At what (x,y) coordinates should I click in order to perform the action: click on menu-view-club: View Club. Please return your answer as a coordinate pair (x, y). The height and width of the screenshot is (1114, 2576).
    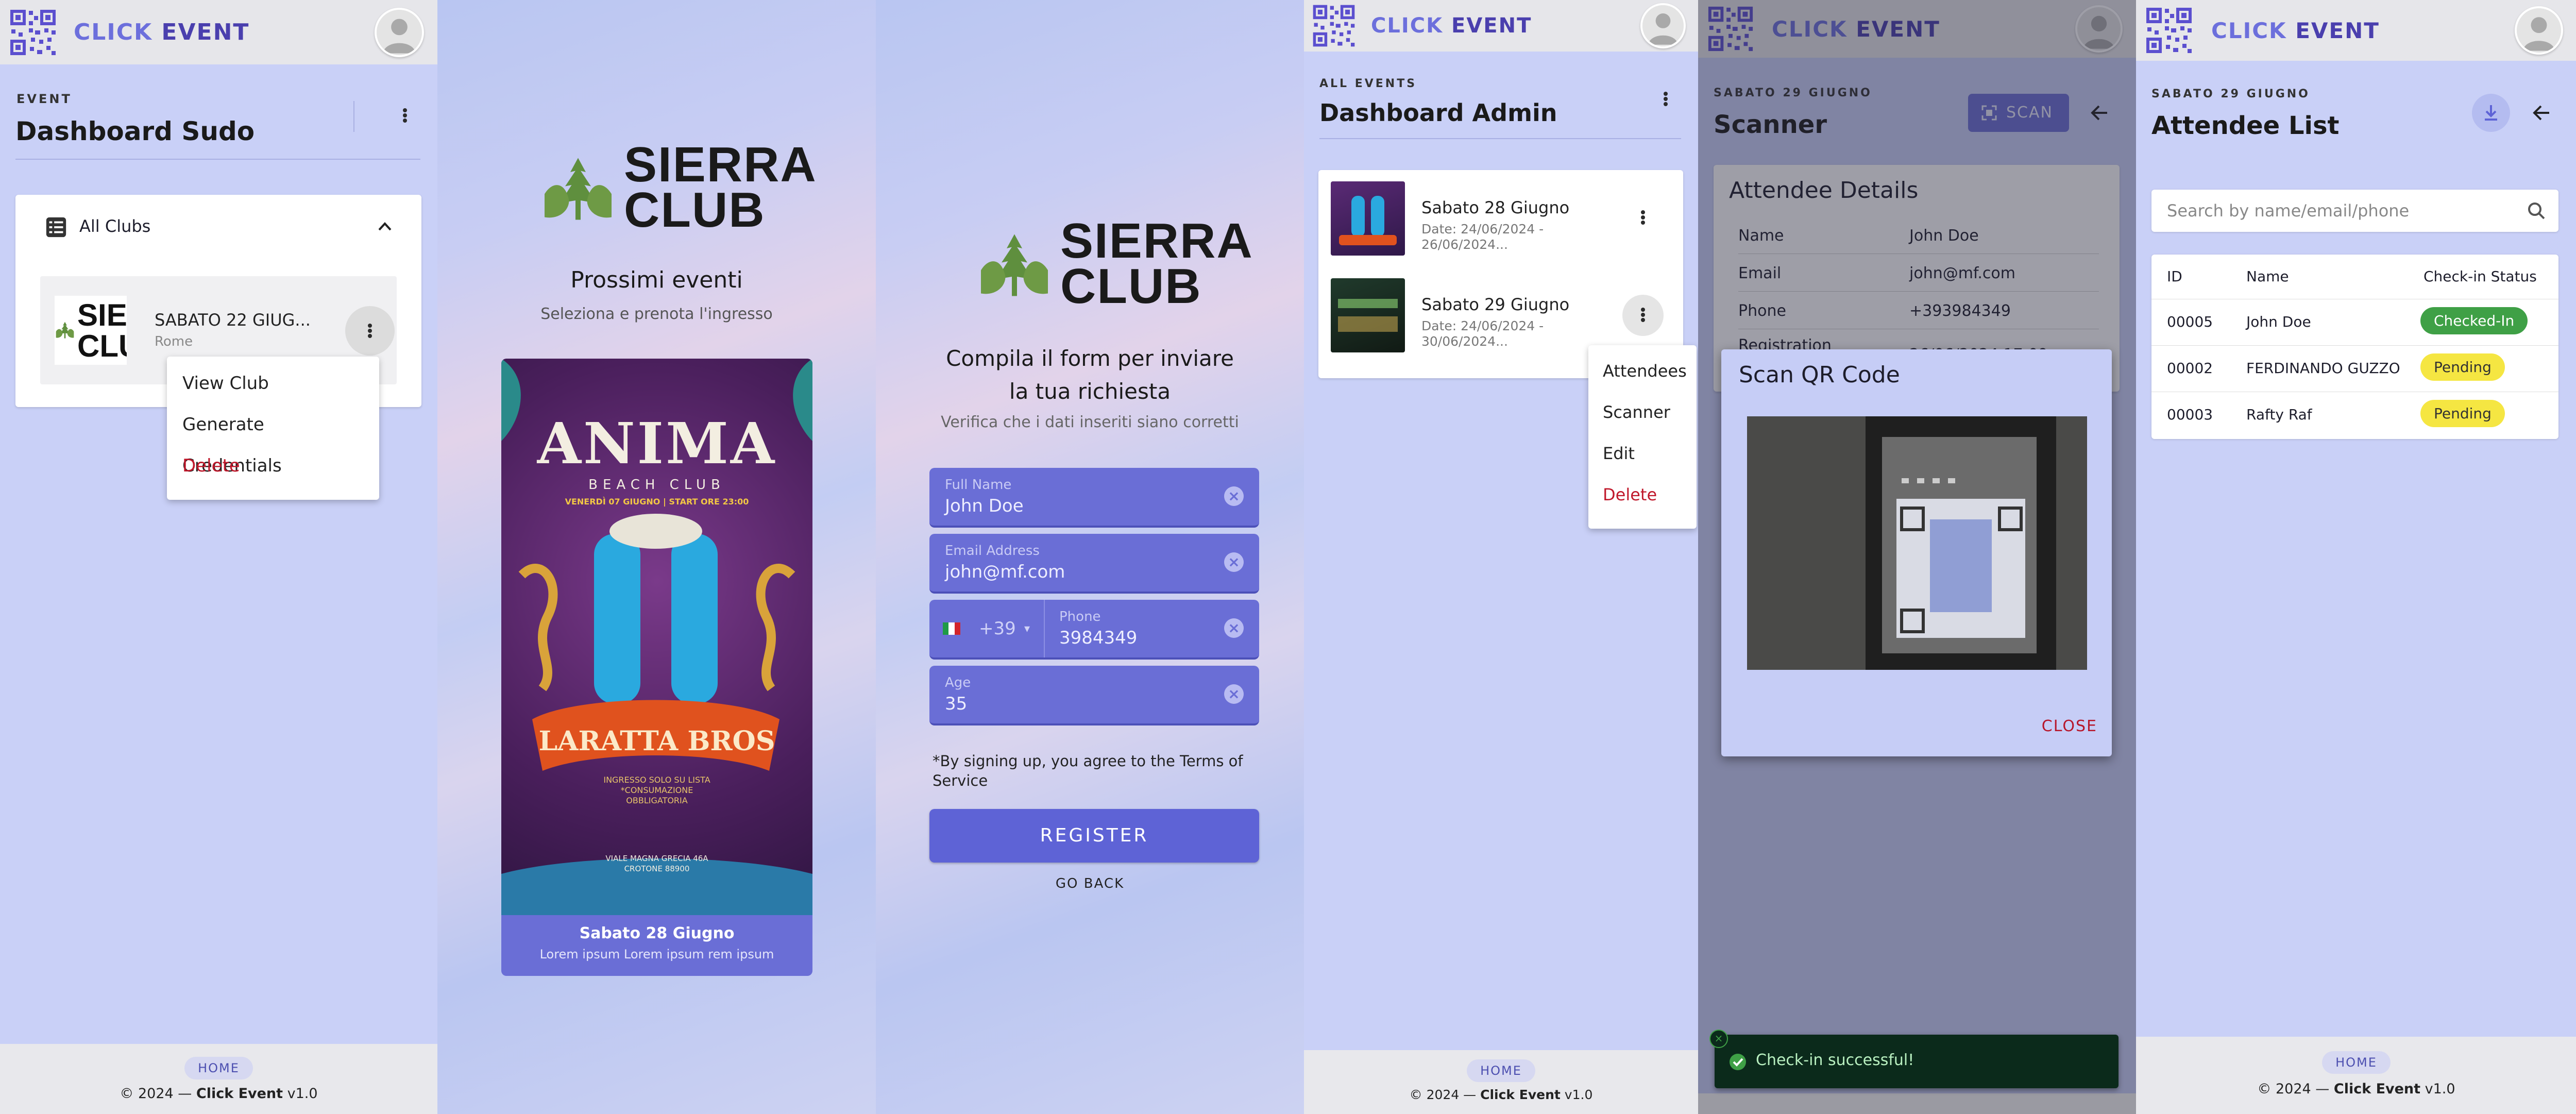
    Looking at the image, I should click on (273, 383).